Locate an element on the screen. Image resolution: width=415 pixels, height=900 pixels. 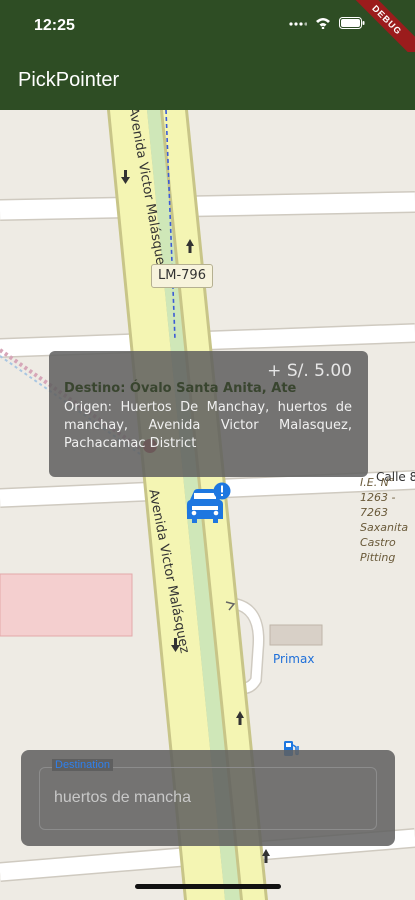
destination-input: Destination huertos de mancha is located at coordinates (208, 794).